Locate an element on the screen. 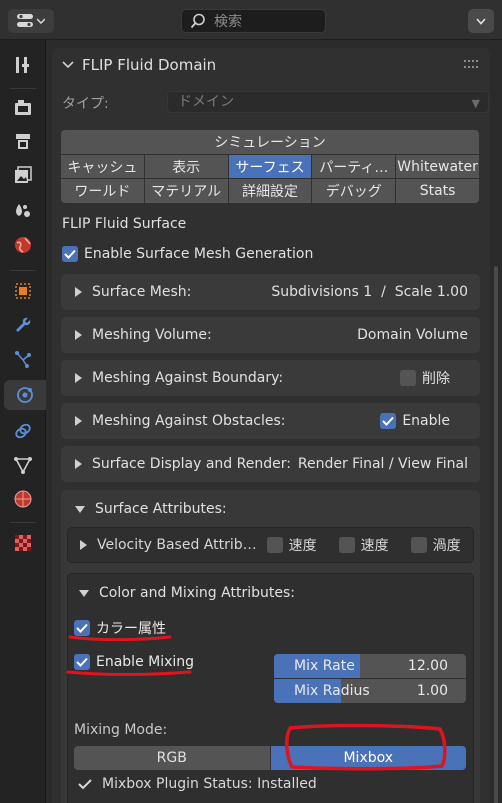  search-input: 検索 is located at coordinates (253, 21).